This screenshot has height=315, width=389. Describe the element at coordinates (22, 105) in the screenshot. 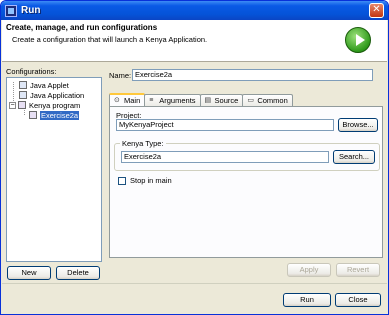

I see `kenya-program-icon` at that location.